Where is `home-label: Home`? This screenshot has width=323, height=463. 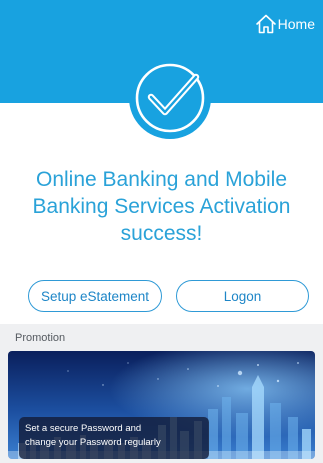
home-label: Home is located at coordinates (296, 24).